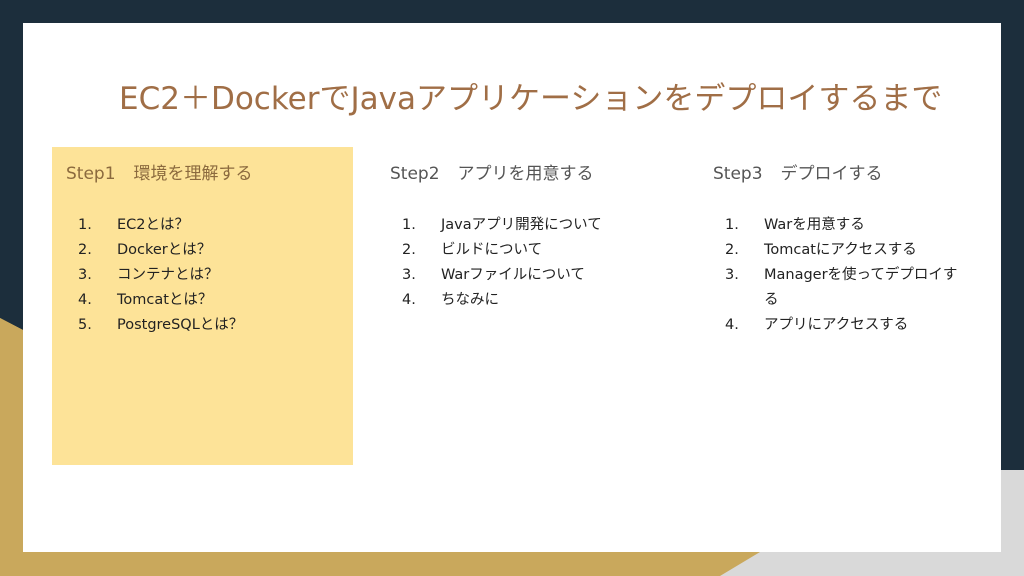  What do you see at coordinates (861, 287) in the screenshot?
I see `list-text: Managerを使ってデプロイする` at bounding box center [861, 287].